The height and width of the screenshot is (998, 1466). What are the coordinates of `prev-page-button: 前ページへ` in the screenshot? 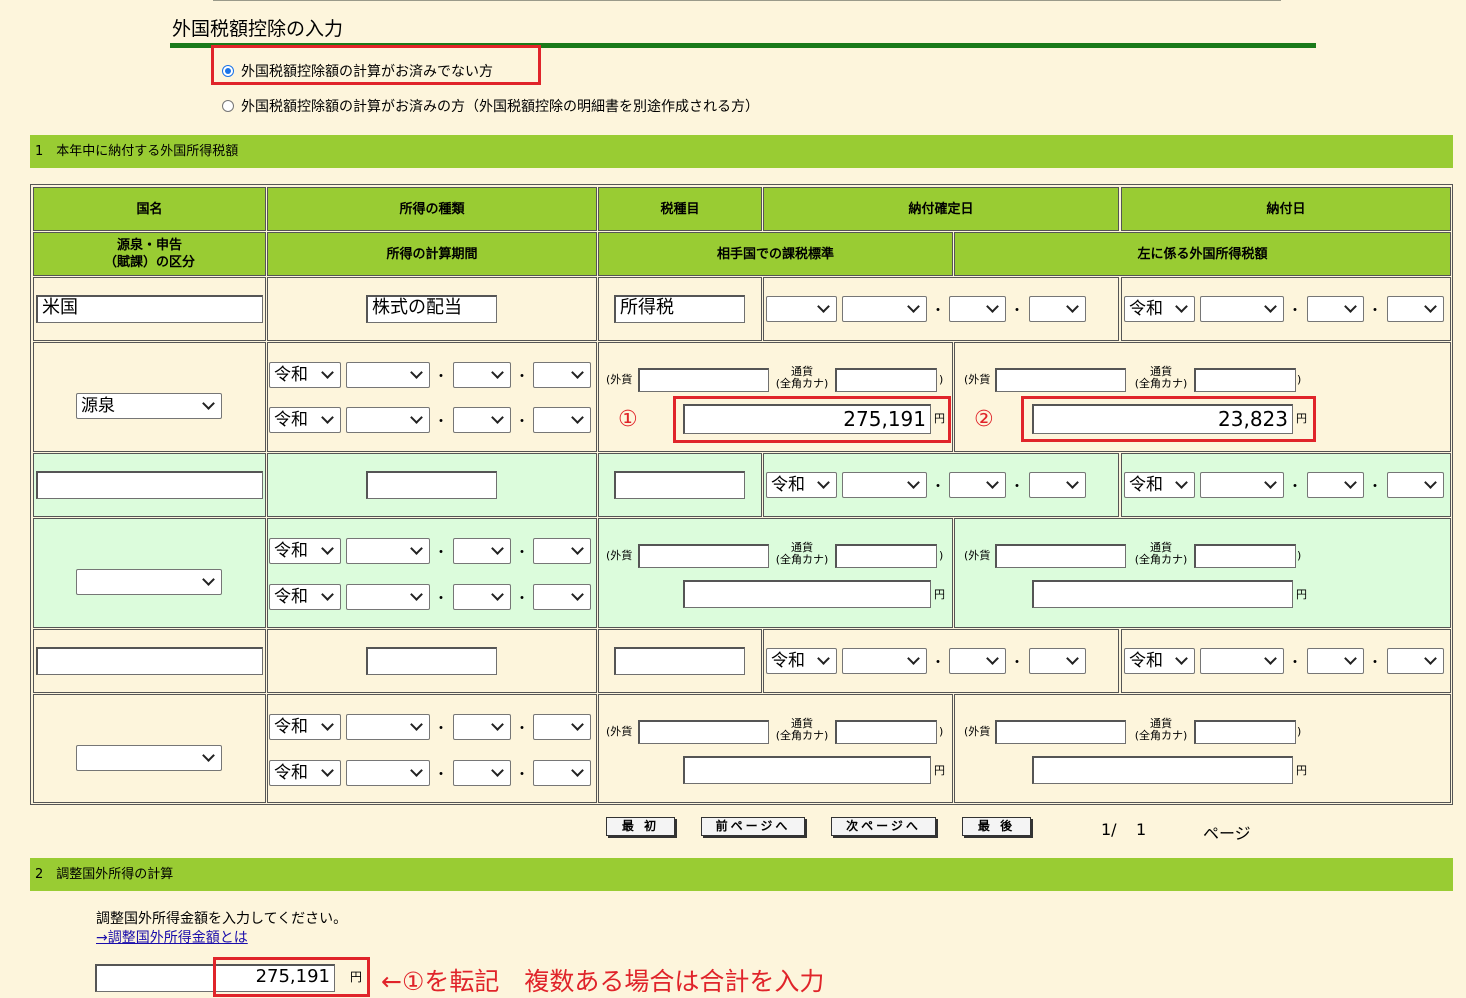 It's located at (753, 826).